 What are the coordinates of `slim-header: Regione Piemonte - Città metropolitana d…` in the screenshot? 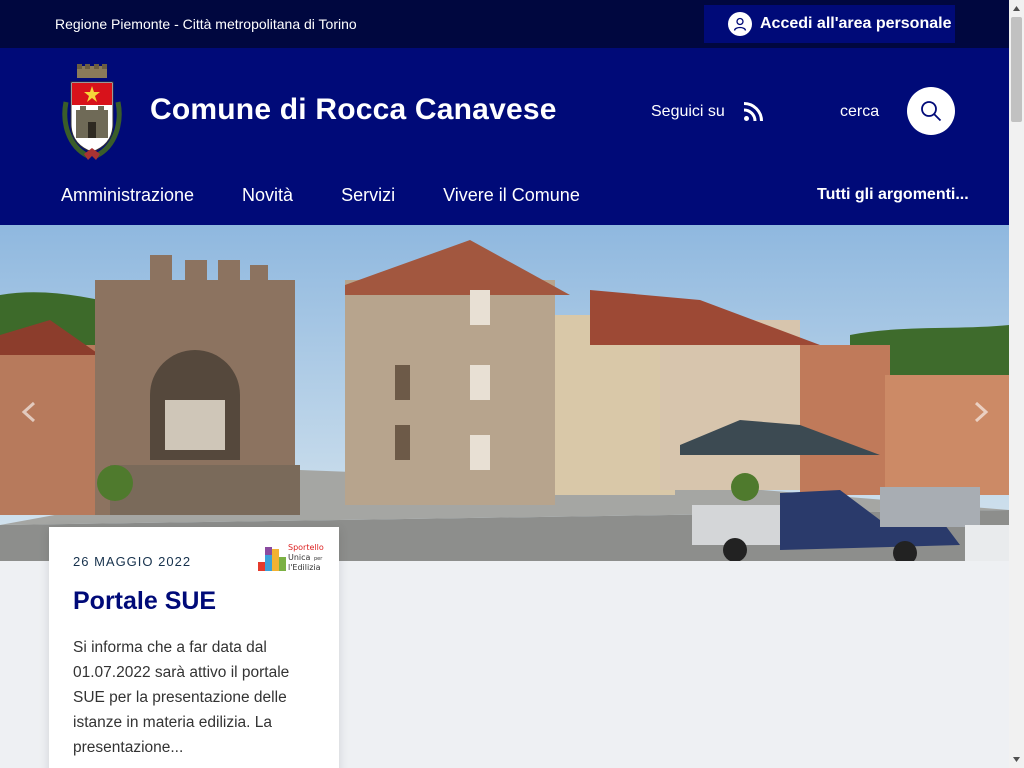 It's located at (504, 24).